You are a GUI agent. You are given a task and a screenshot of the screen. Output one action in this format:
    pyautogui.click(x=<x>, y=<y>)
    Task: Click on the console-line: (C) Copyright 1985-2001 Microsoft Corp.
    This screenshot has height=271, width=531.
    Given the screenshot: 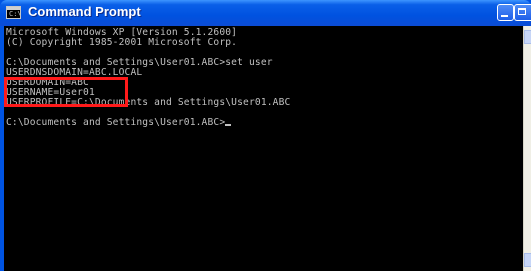 What is the action you would take?
    pyautogui.click(x=122, y=42)
    